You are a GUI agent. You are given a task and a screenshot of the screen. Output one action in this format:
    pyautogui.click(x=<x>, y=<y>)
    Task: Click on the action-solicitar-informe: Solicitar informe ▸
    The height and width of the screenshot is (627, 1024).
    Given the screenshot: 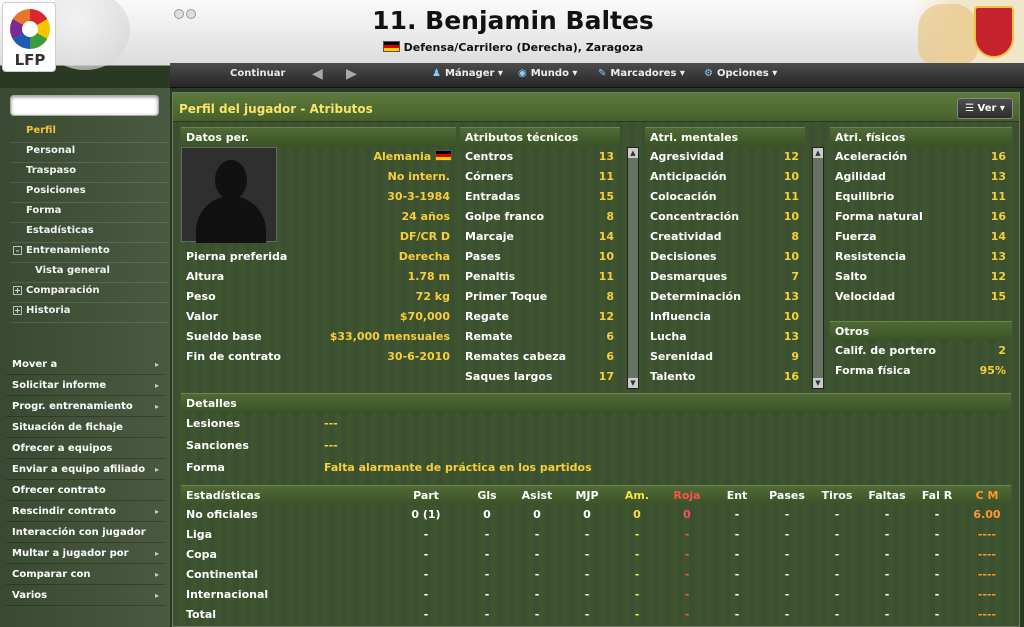 What is the action you would take?
    pyautogui.click(x=85, y=385)
    